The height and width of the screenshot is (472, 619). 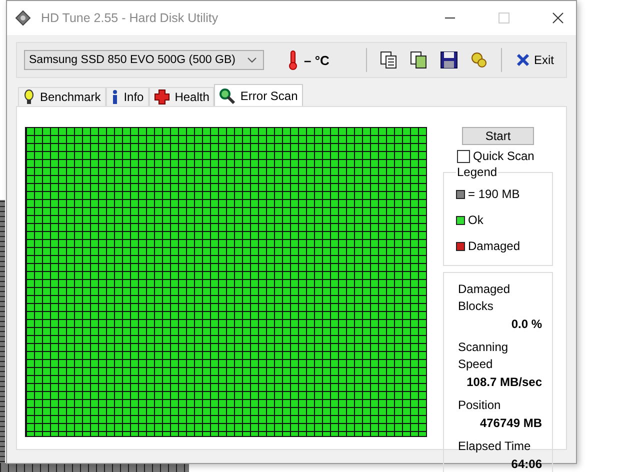 I want to click on temperature-value: – °C, so click(x=317, y=60).